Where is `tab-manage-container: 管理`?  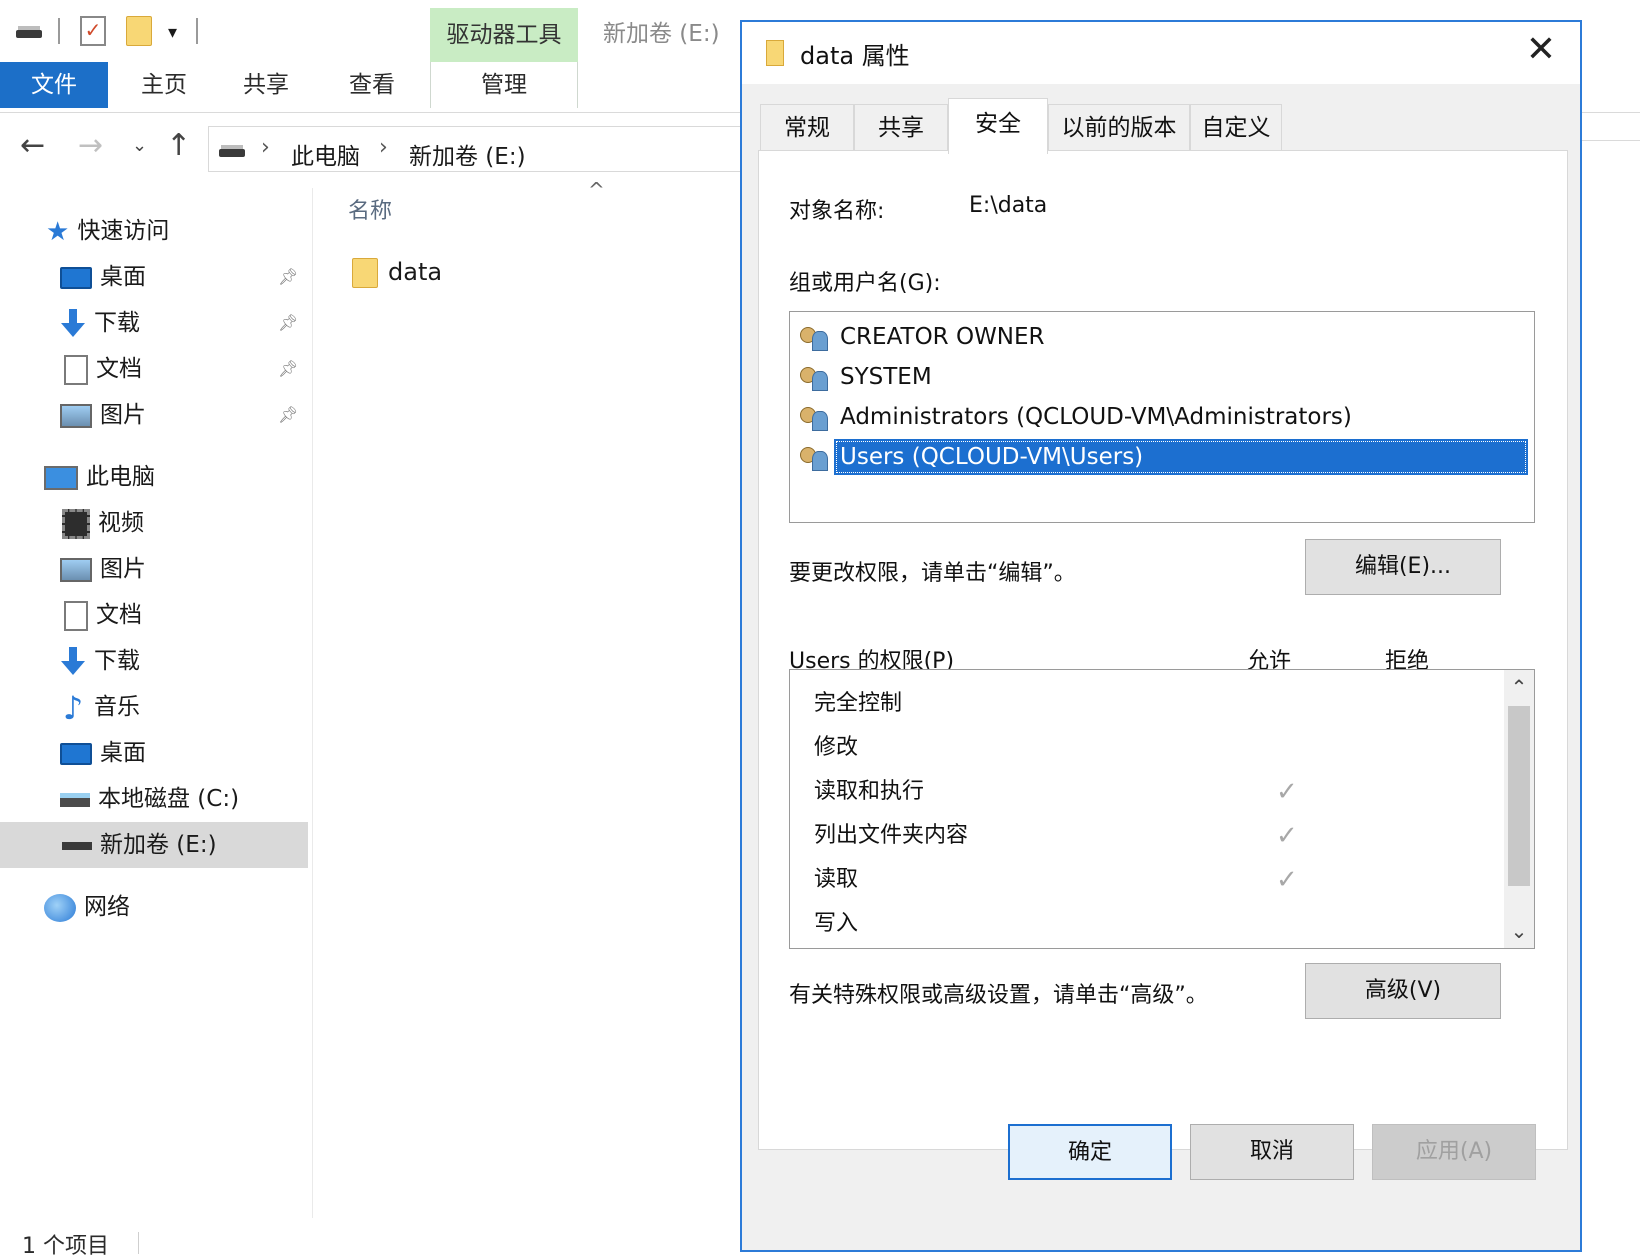 tab-manage-container: 管理 is located at coordinates (504, 85).